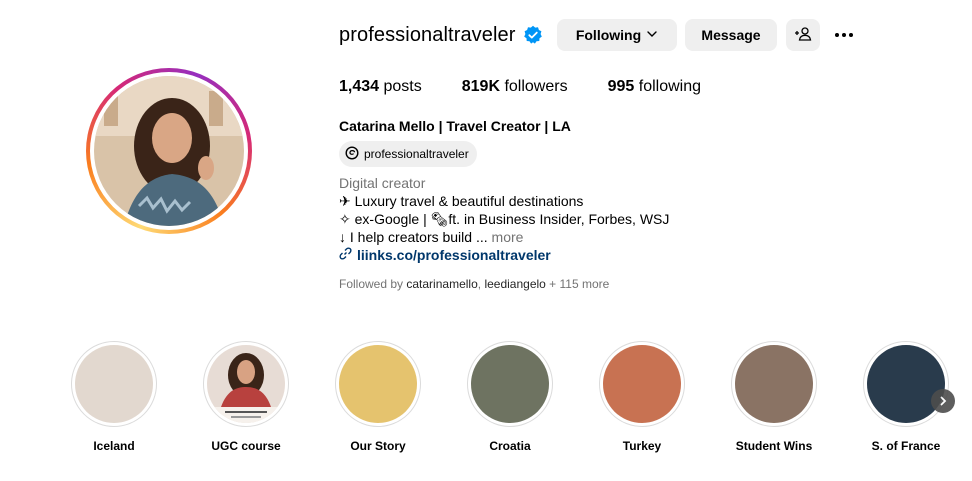 Image resolution: width=972 pixels, height=481 pixels. What do you see at coordinates (642, 446) in the screenshot?
I see `highlight-label: Turkey` at bounding box center [642, 446].